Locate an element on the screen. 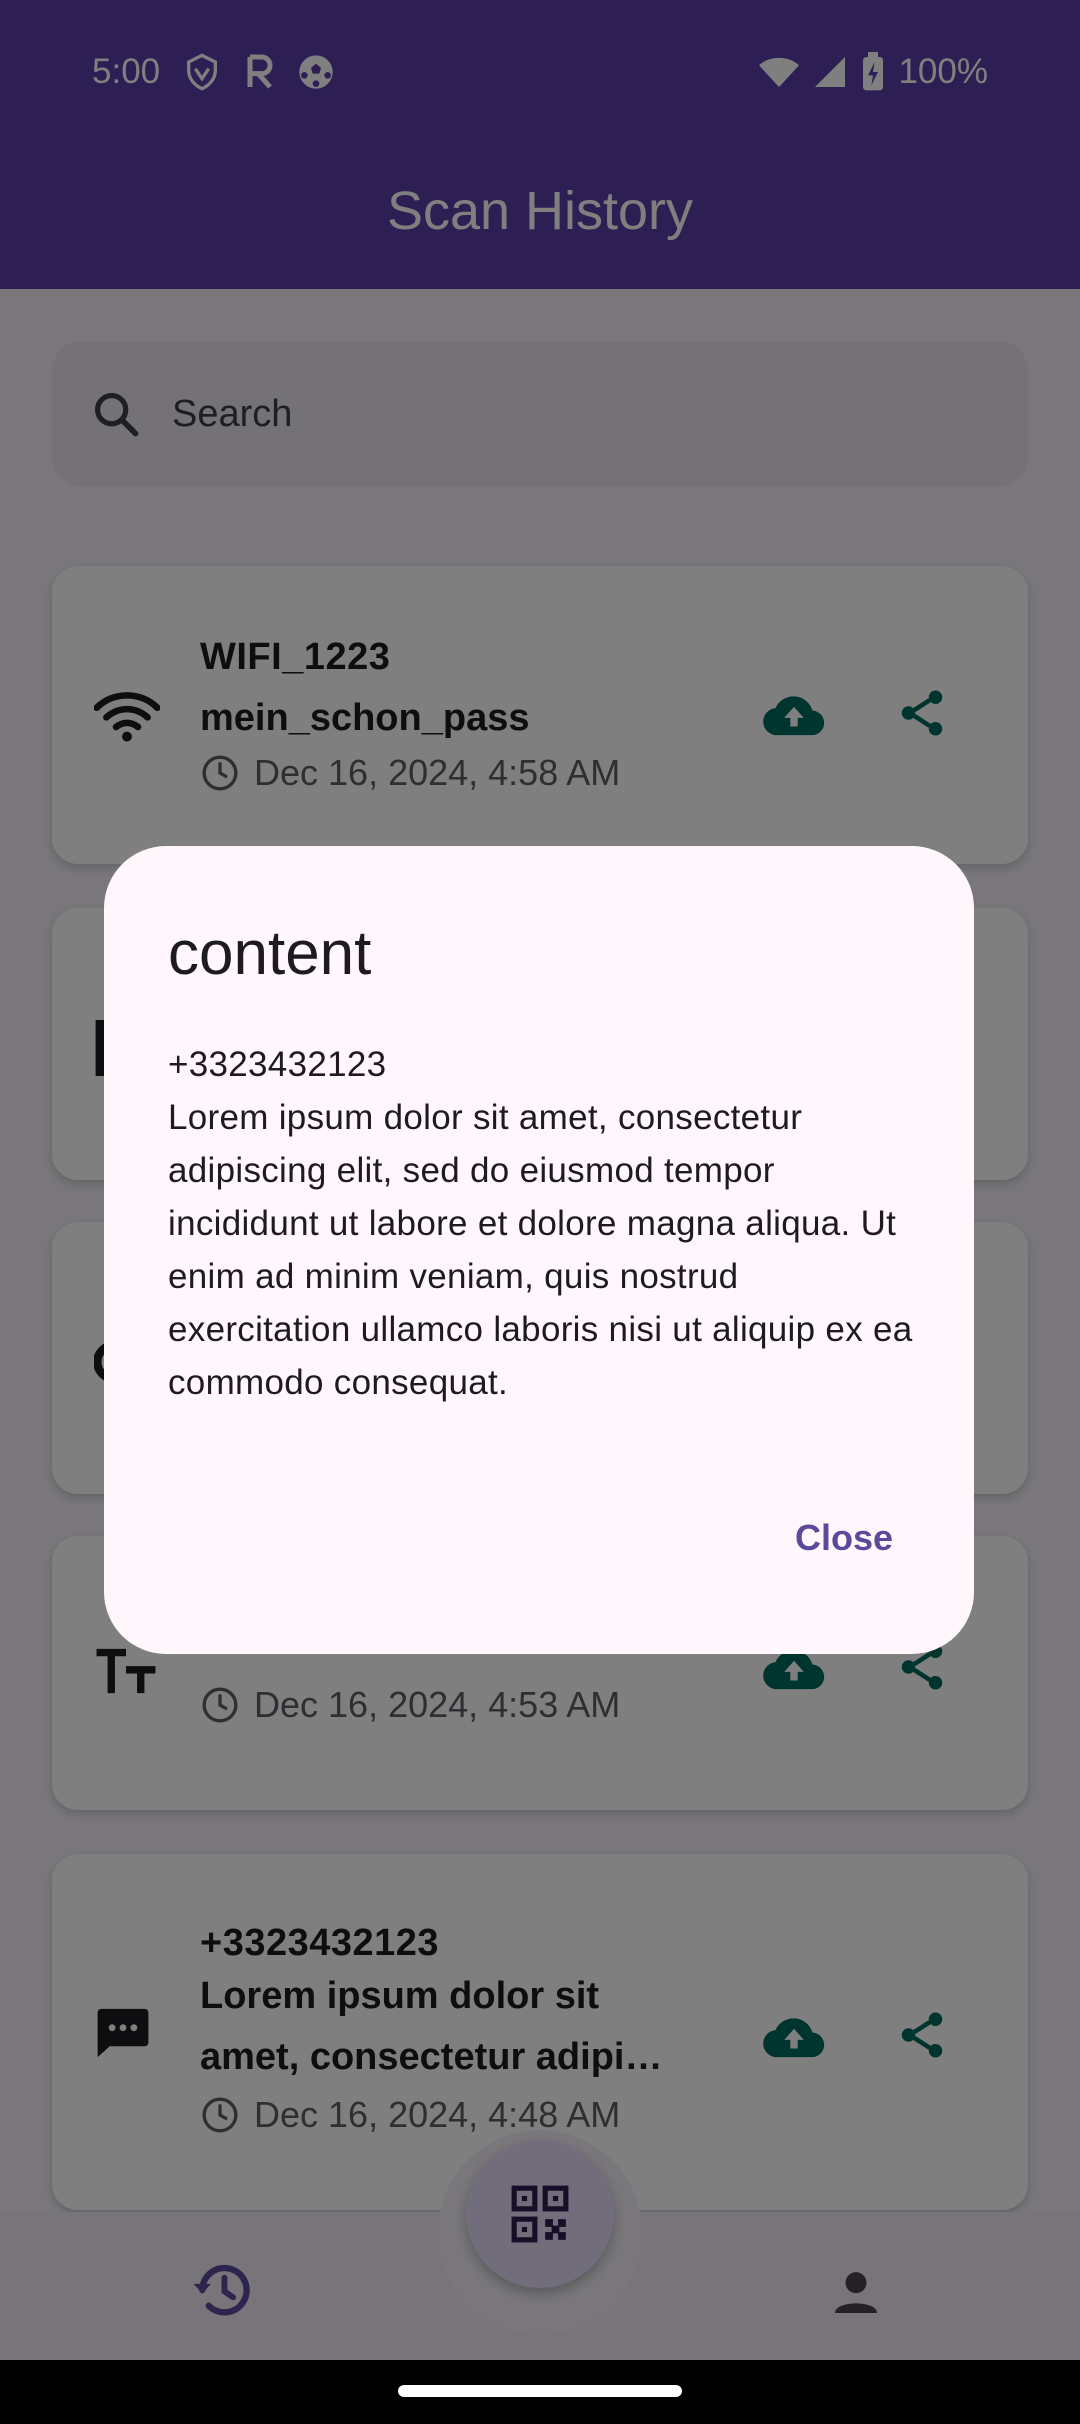 This screenshot has height=2424, width=1080. gesture-handle is located at coordinates (540, 2391).